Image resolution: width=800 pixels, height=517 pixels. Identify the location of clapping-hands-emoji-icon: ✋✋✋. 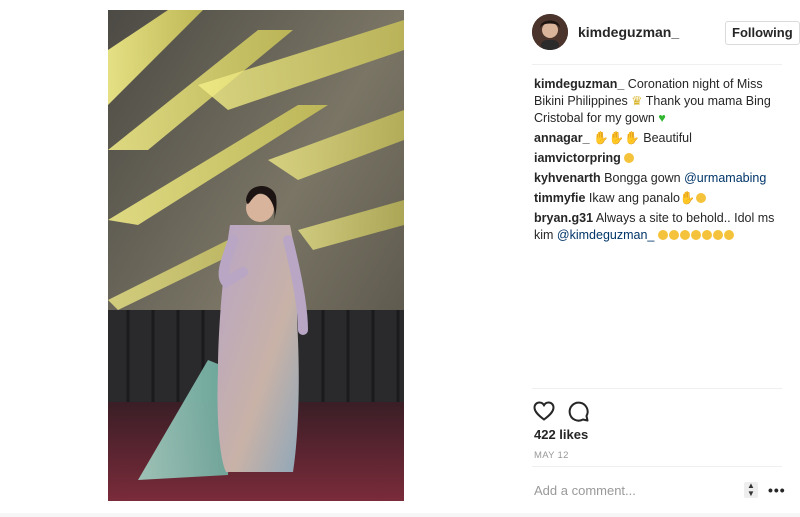
(616, 138).